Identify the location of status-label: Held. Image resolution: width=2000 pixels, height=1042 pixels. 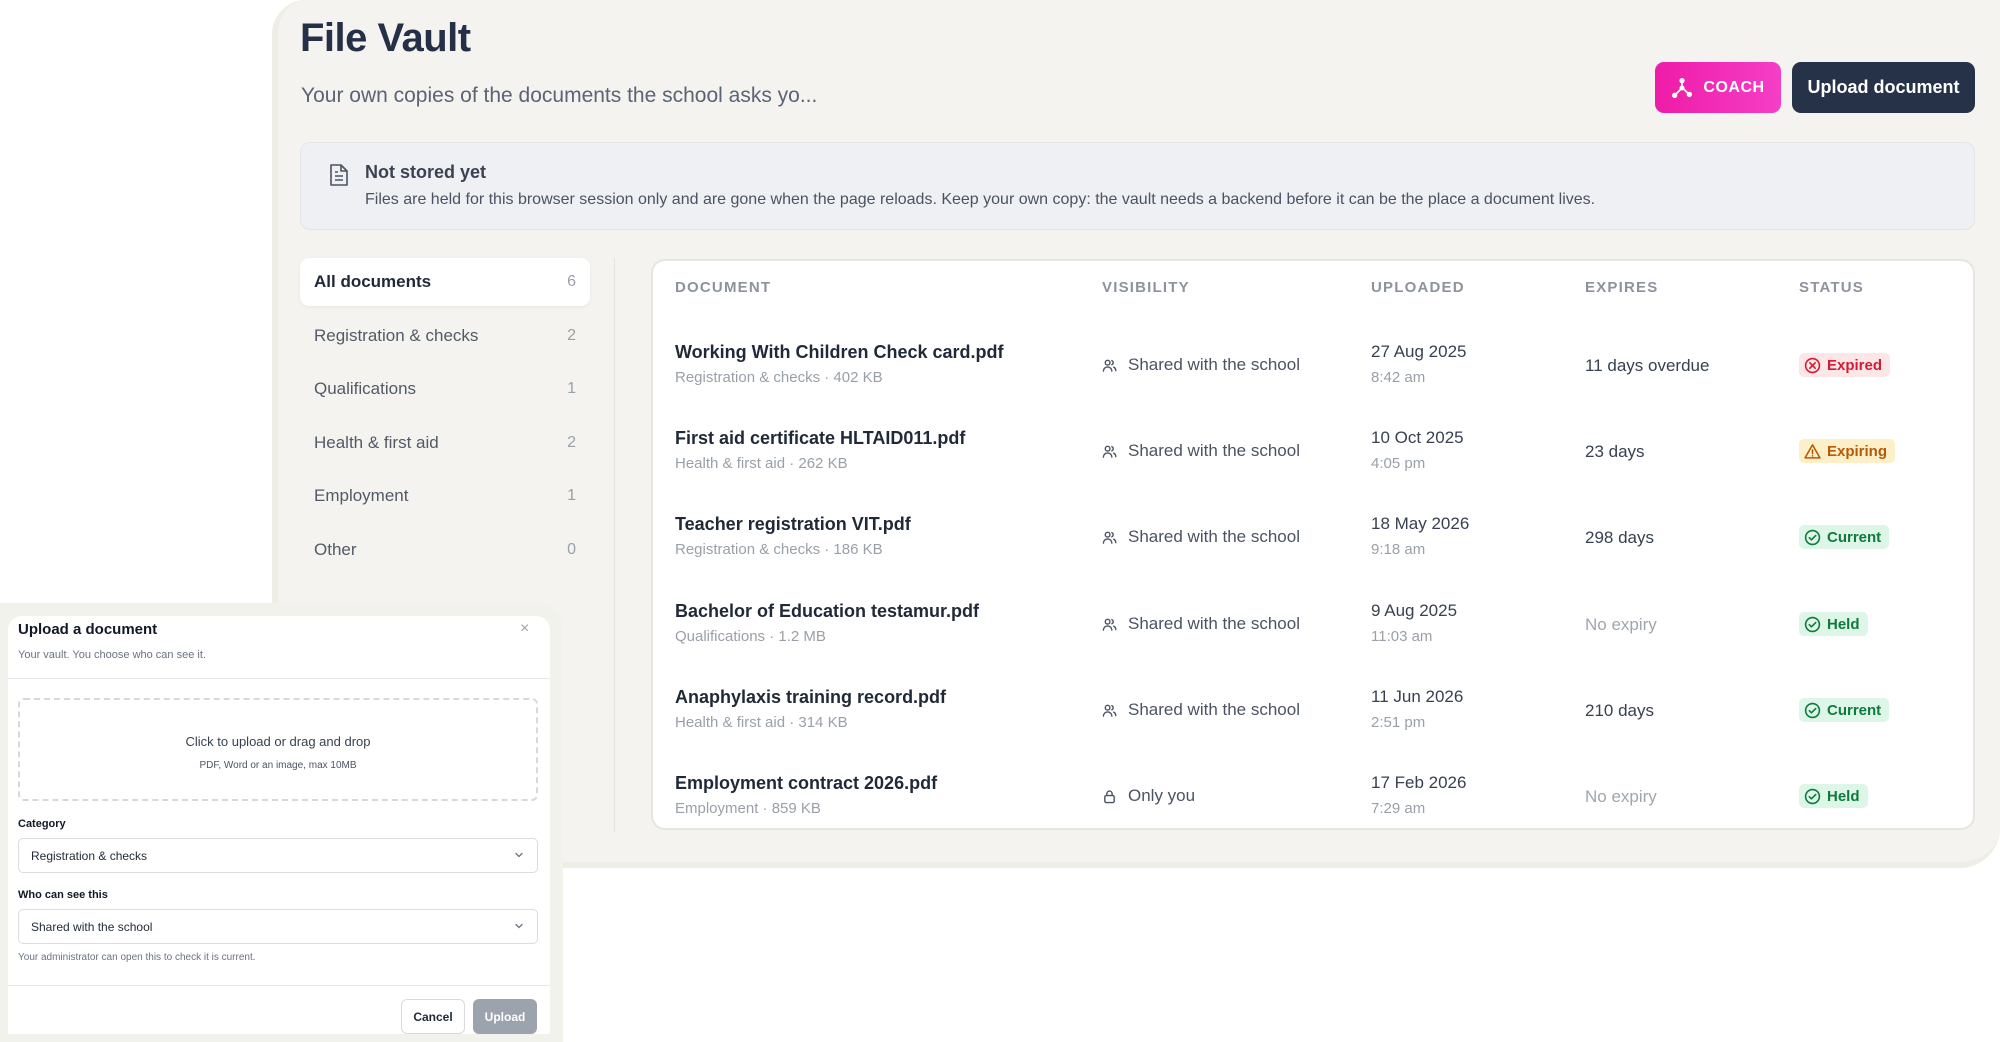
(1843, 624).